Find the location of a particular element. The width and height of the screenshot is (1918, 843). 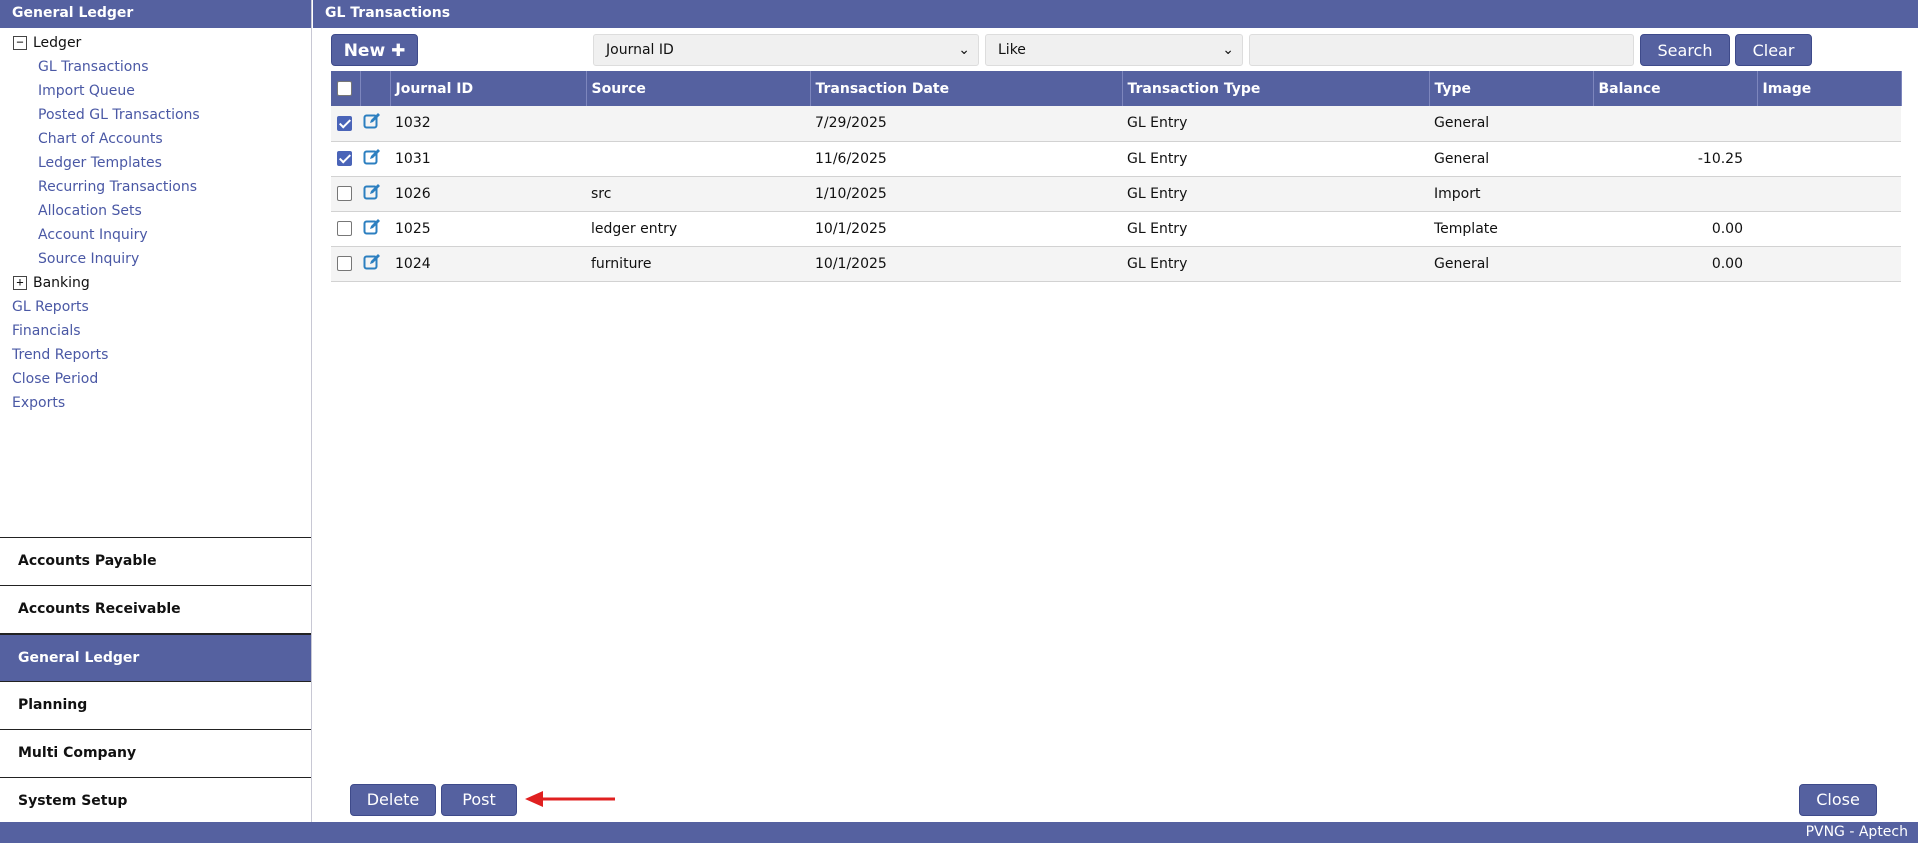

sidebar-item-ledger-templates: Ledger Templates is located at coordinates (155, 163).